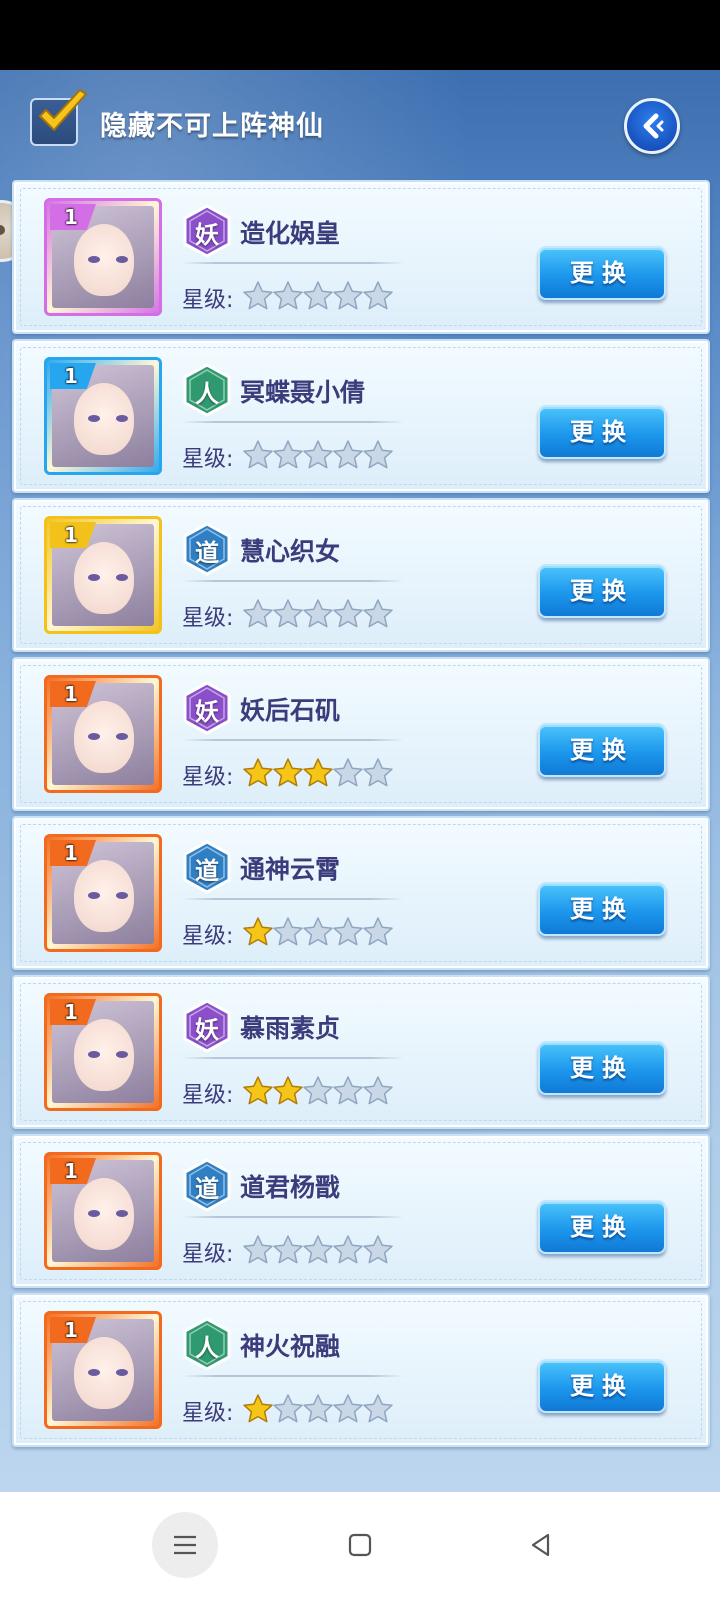  What do you see at coordinates (207, 871) in the screenshot?
I see `faction-label: 道` at bounding box center [207, 871].